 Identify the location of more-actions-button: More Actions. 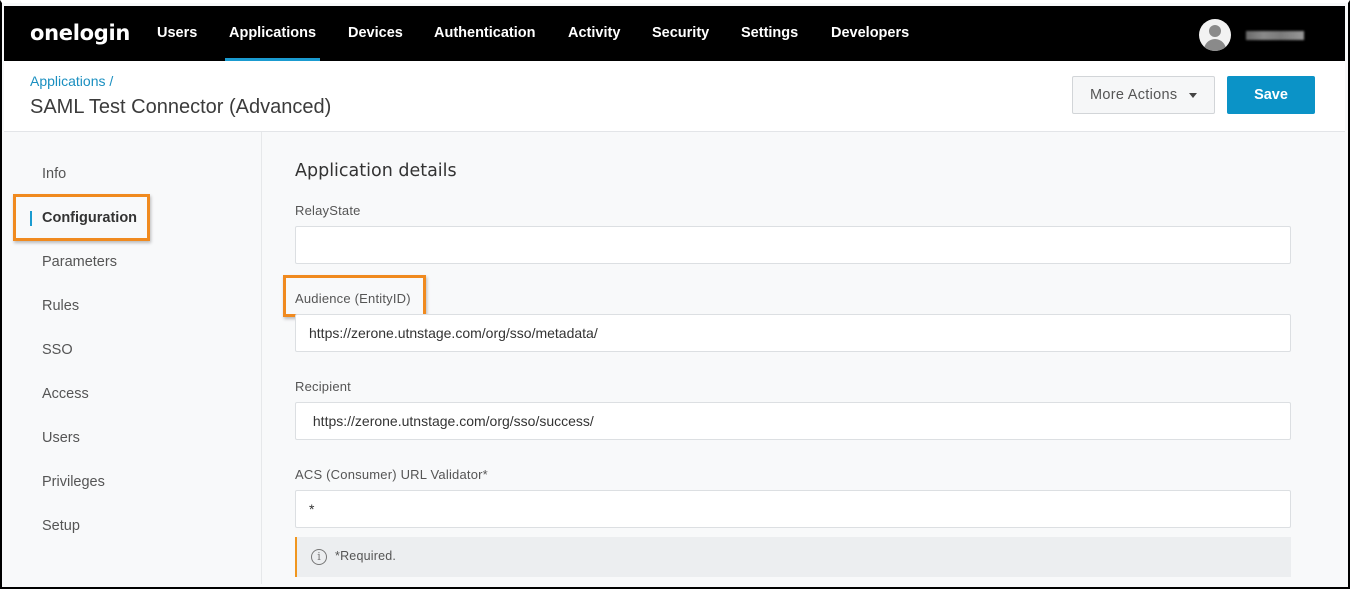
(1143, 95).